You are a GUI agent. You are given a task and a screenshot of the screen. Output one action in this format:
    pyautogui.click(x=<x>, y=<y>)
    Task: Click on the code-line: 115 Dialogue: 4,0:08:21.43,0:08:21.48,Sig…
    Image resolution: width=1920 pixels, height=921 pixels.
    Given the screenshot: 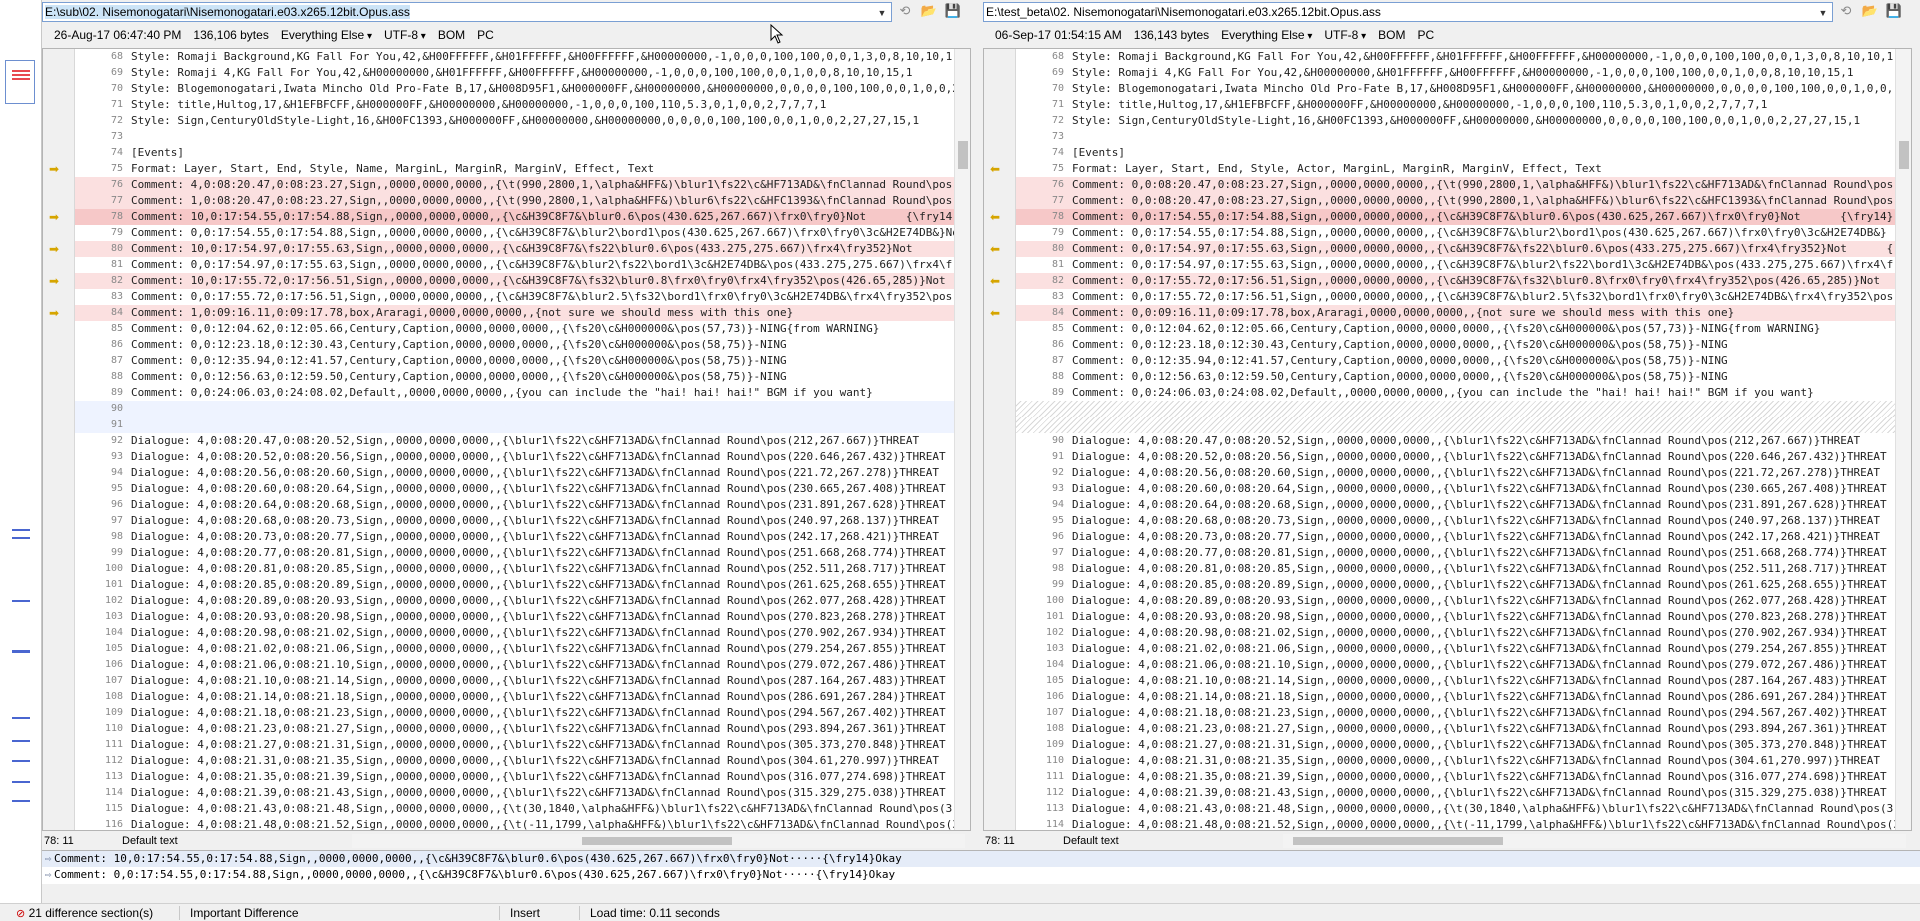 What is the action you would take?
    pyautogui.click(x=514, y=809)
    